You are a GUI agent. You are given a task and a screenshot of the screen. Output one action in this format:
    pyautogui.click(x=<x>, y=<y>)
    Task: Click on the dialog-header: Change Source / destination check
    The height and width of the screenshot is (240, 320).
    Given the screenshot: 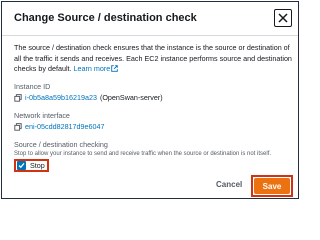 What is the action you would take?
    pyautogui.click(x=150, y=19)
    